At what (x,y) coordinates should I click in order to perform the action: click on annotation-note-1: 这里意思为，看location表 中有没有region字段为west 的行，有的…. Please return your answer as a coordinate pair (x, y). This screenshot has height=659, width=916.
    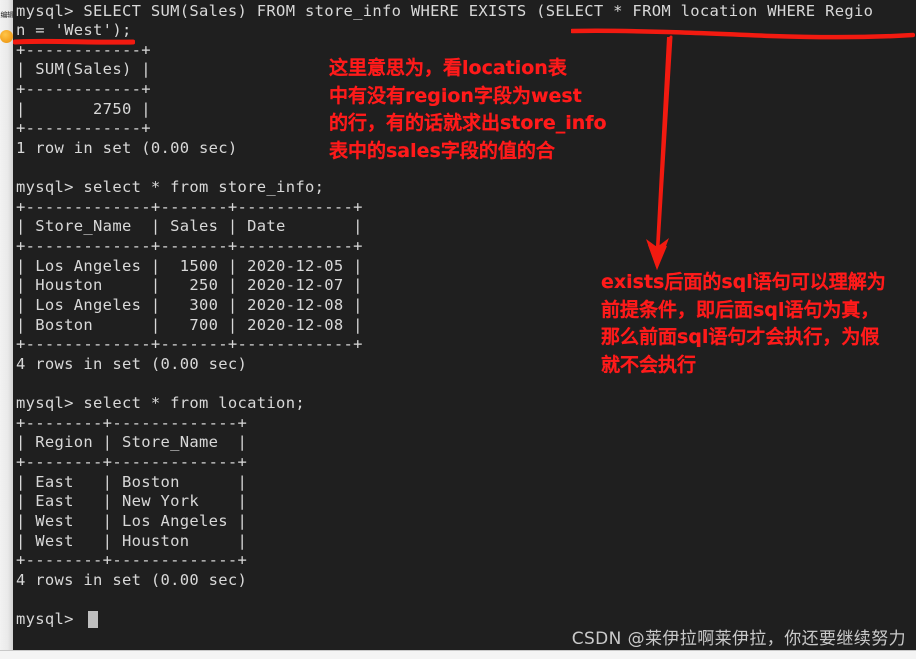
    Looking at the image, I should click on (468, 109).